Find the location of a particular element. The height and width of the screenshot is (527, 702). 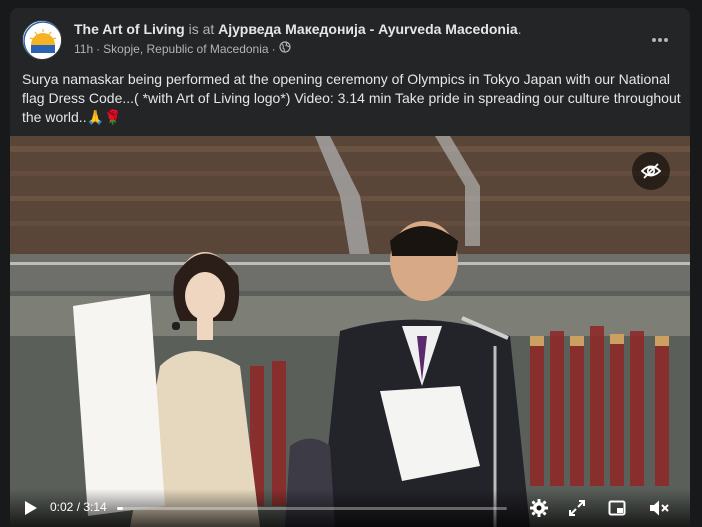

post-place: Skopje, Republic of Macedonia is located at coordinates (185, 49).